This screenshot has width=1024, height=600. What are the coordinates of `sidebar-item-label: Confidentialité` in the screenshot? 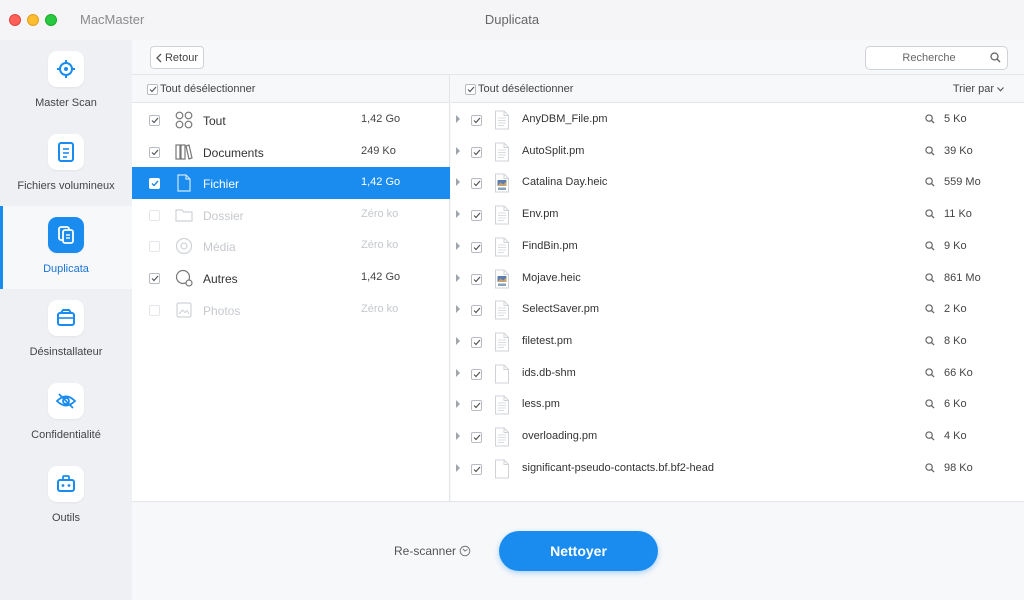 It's located at (66, 435).